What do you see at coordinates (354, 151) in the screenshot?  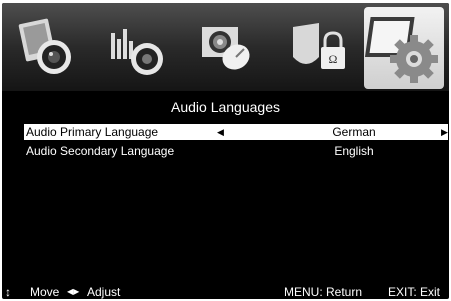 I see `menu-item-value: English` at bounding box center [354, 151].